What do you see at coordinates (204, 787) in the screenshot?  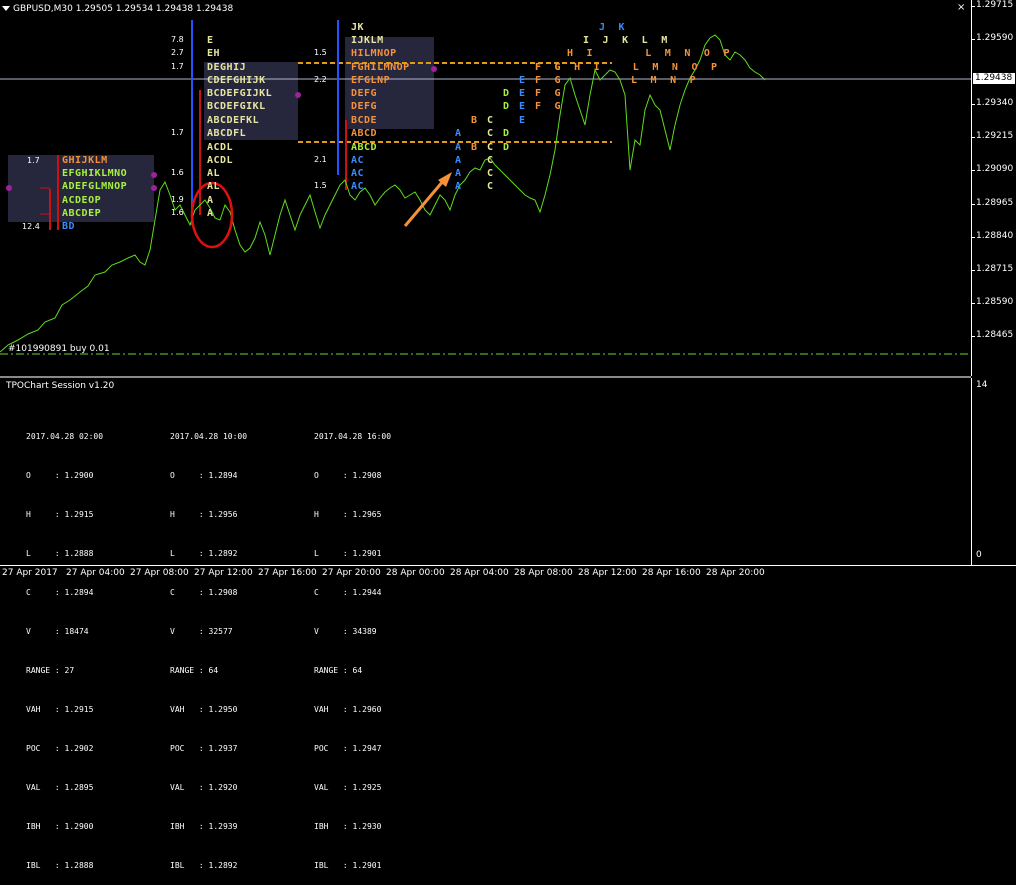 I see `stat-row: VAL : 1.2920` at bounding box center [204, 787].